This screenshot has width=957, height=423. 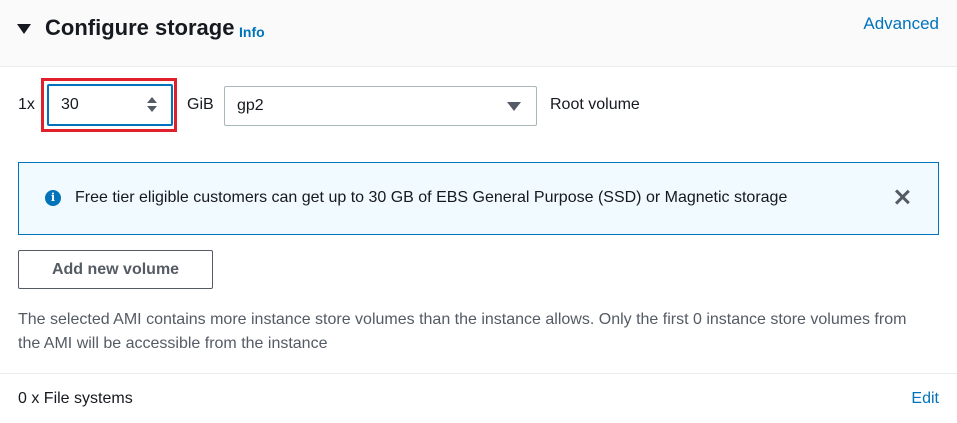 What do you see at coordinates (514, 106) in the screenshot?
I see `dropdown-arrow-icon` at bounding box center [514, 106].